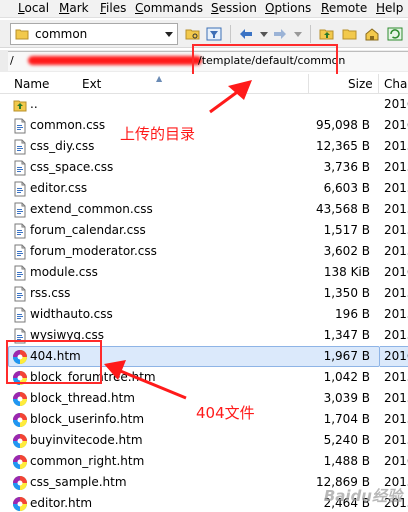 The image size is (408, 512). Describe the element at coordinates (204, 314) in the screenshot. I see `file-row: widthauto.css 196 B 2015` at that location.